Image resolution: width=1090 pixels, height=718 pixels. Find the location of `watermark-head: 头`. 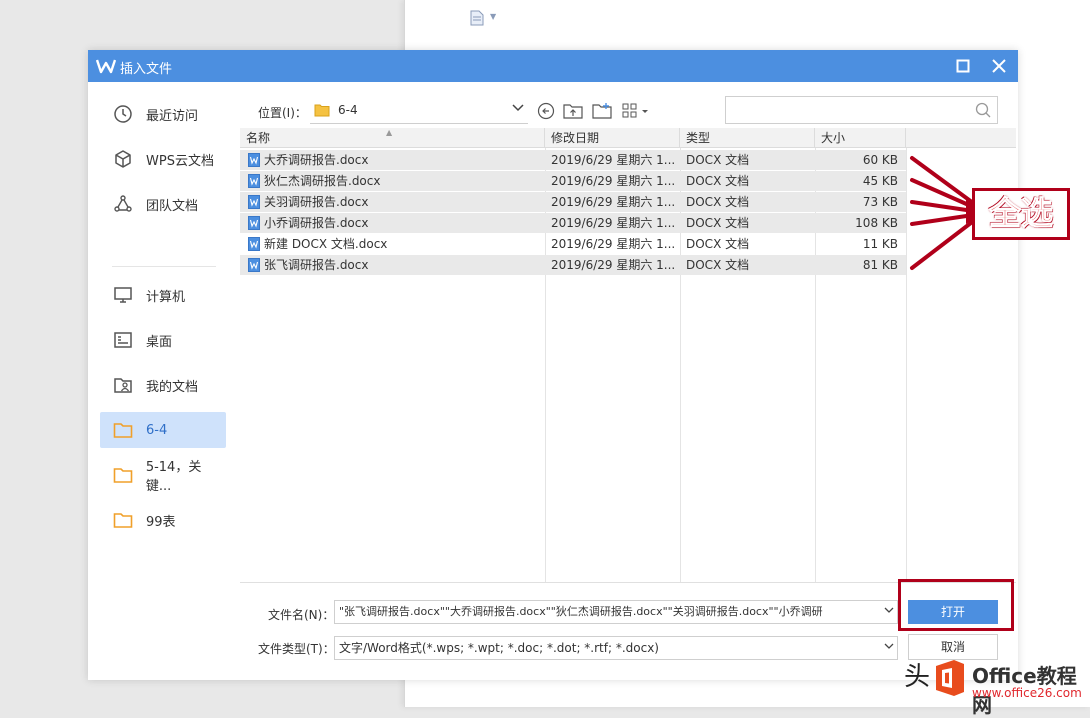

watermark-head: 头 is located at coordinates (917, 677).